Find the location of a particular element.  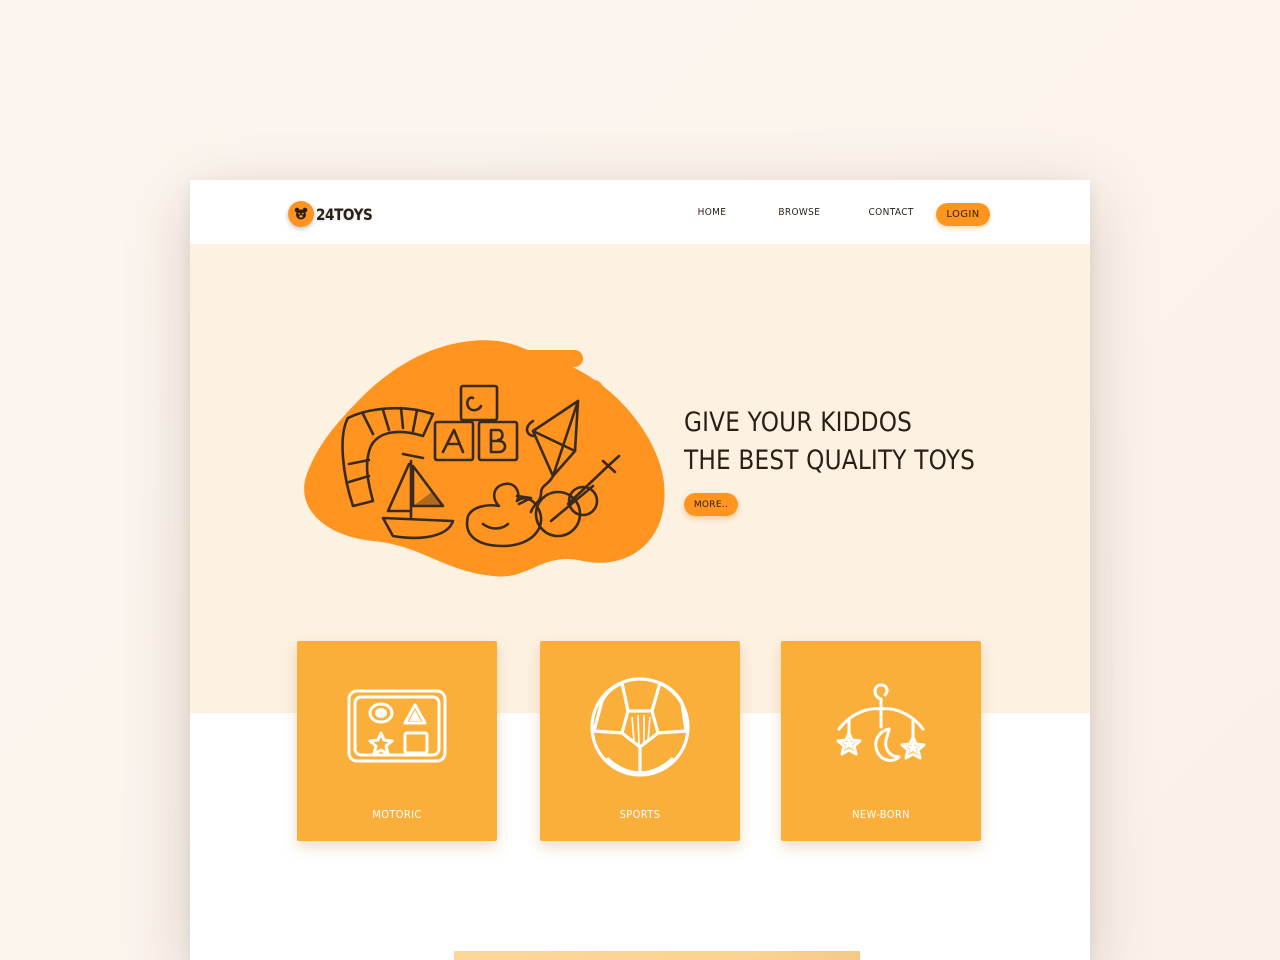

category-card-sports: SPORTS is located at coordinates (640, 741).